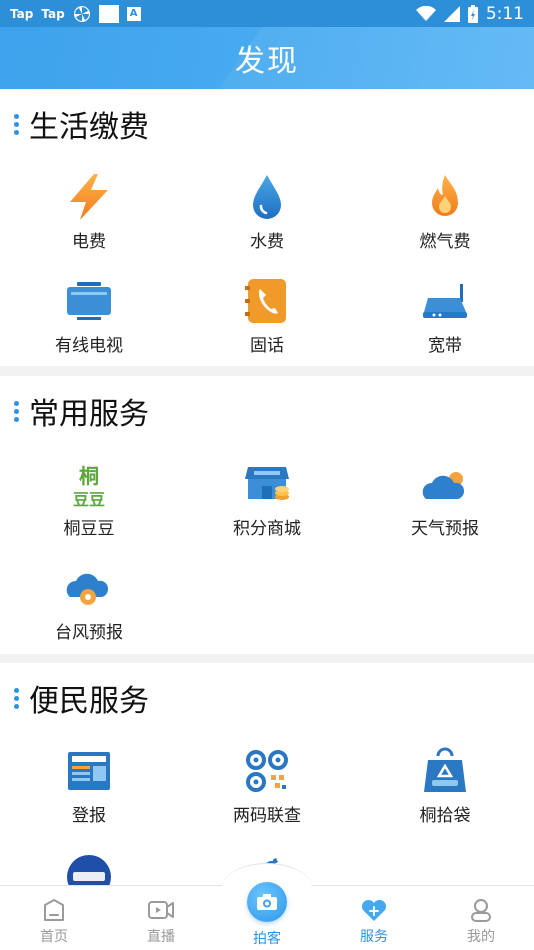 This screenshot has width=534, height=950. I want to click on live-video-icon, so click(161, 910).